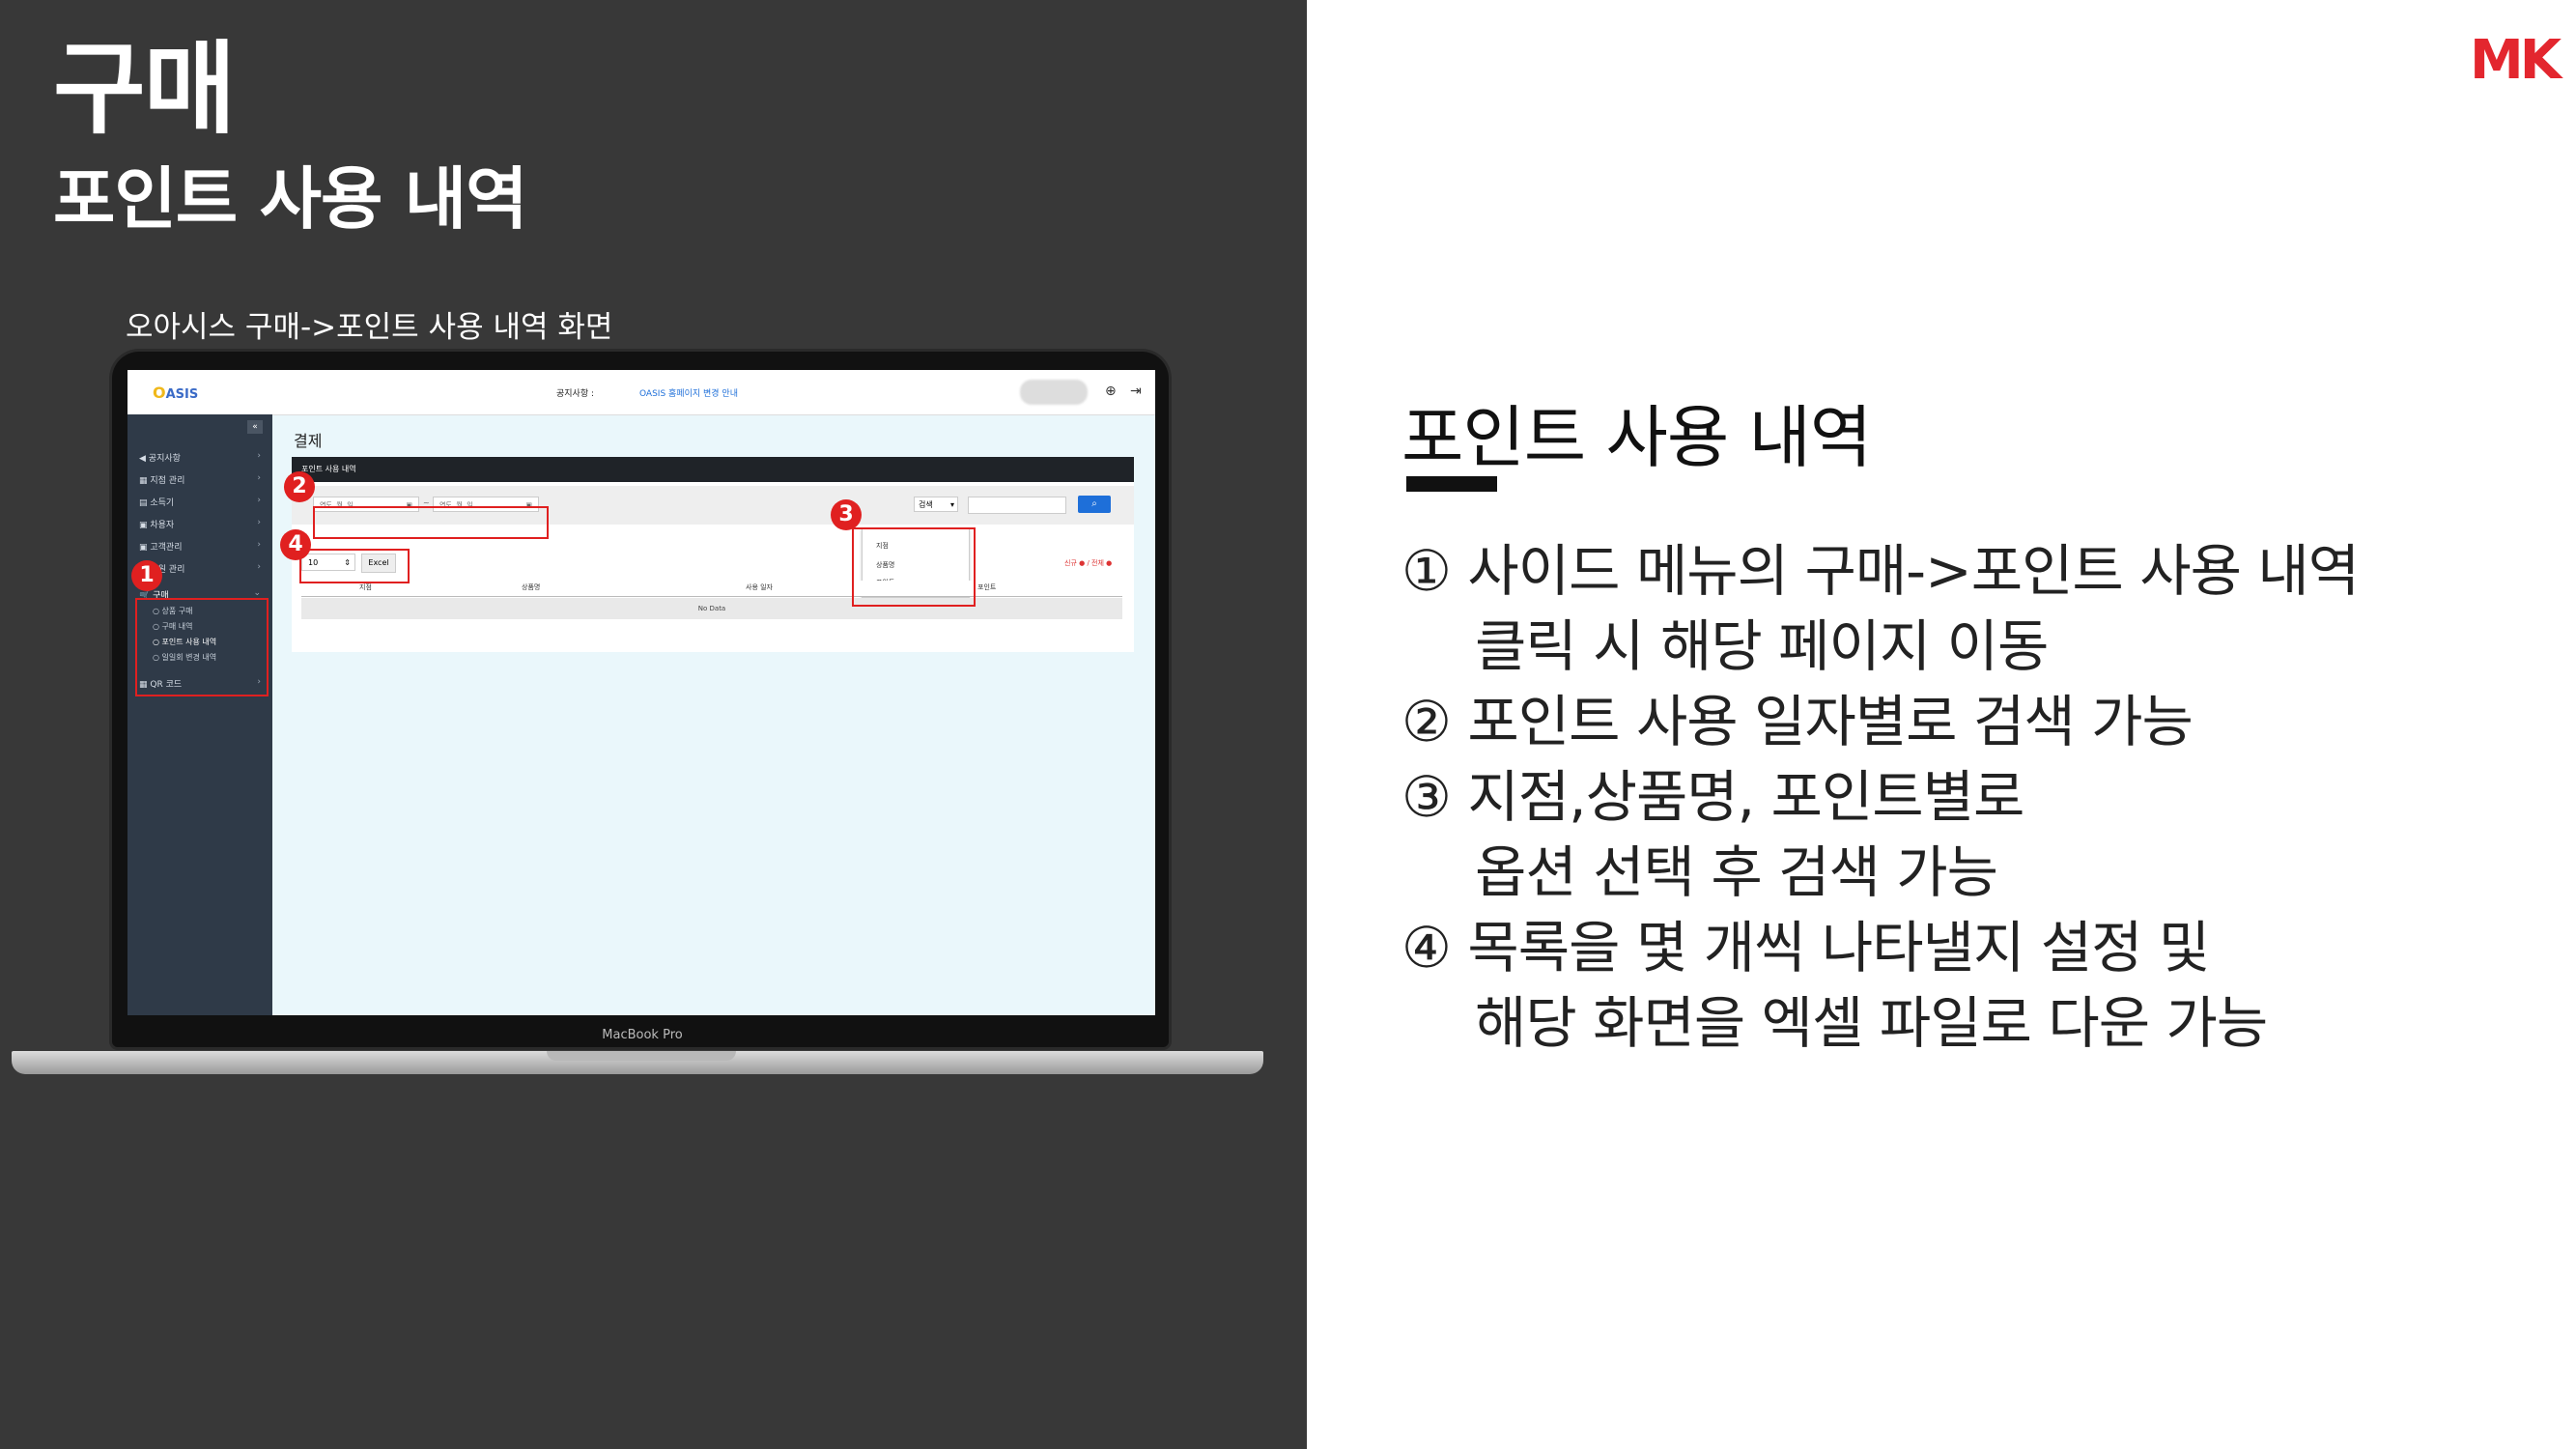 This screenshot has height=1449, width=2576. Describe the element at coordinates (202, 524) in the screenshot. I see `sidebar-item-vehicle: ▣ 차용자 ›` at that location.